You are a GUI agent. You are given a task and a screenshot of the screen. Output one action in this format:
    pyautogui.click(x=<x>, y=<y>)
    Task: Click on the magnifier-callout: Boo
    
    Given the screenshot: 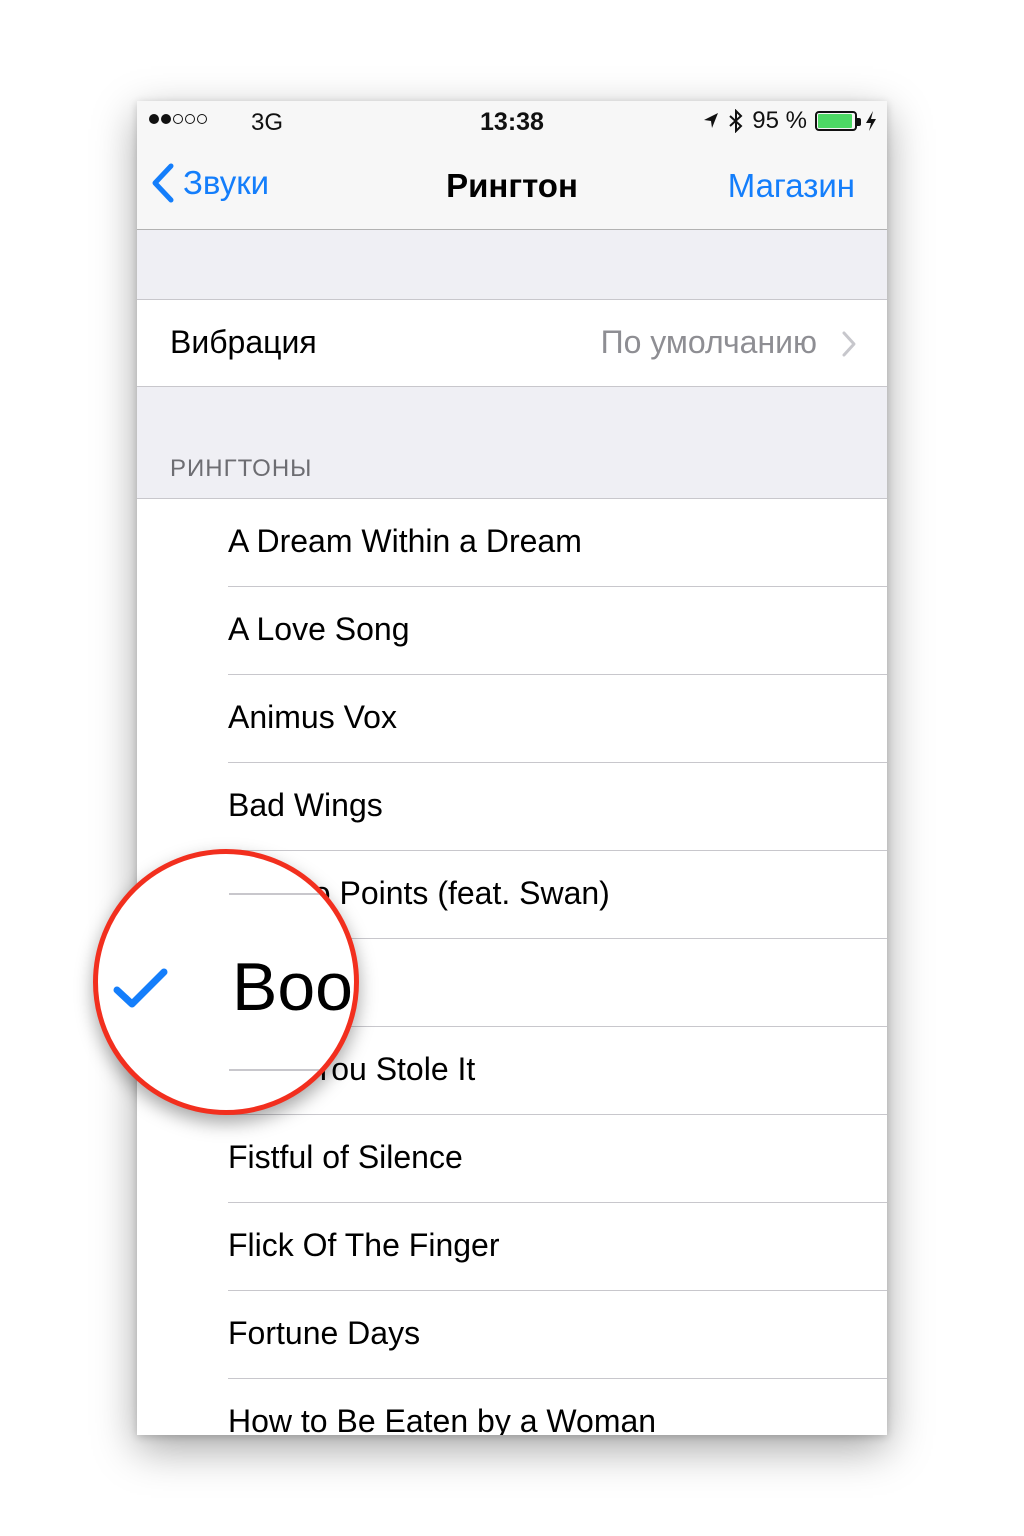 What is the action you would take?
    pyautogui.click(x=226, y=982)
    